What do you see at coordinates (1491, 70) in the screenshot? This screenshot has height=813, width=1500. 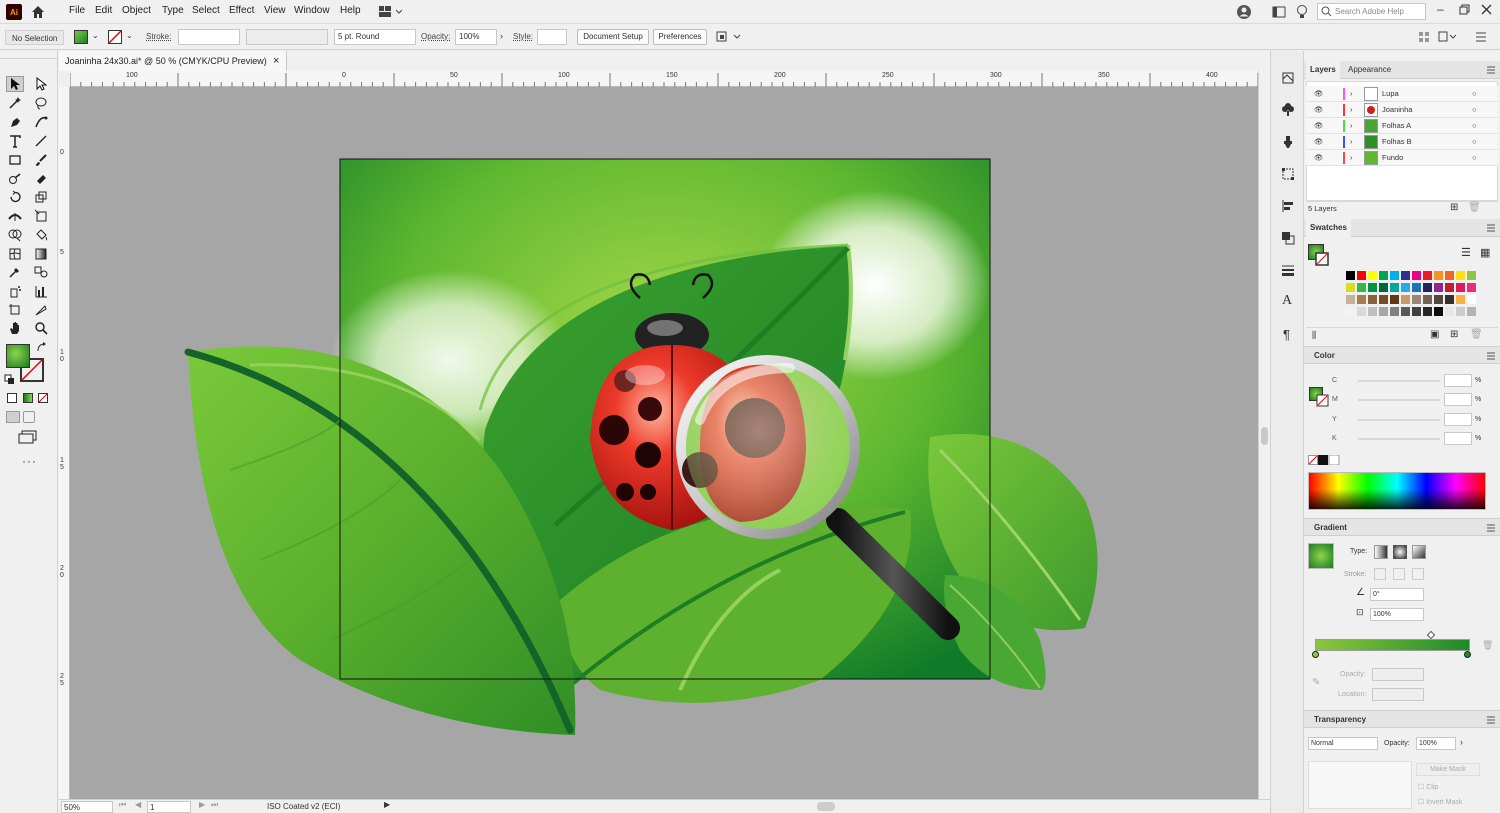 I see `layers-panel-menu-icon` at bounding box center [1491, 70].